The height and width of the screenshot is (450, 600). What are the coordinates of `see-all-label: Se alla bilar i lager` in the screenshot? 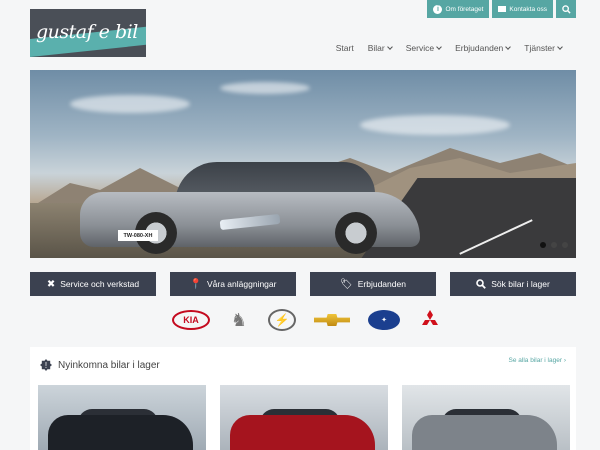 It's located at (535, 360).